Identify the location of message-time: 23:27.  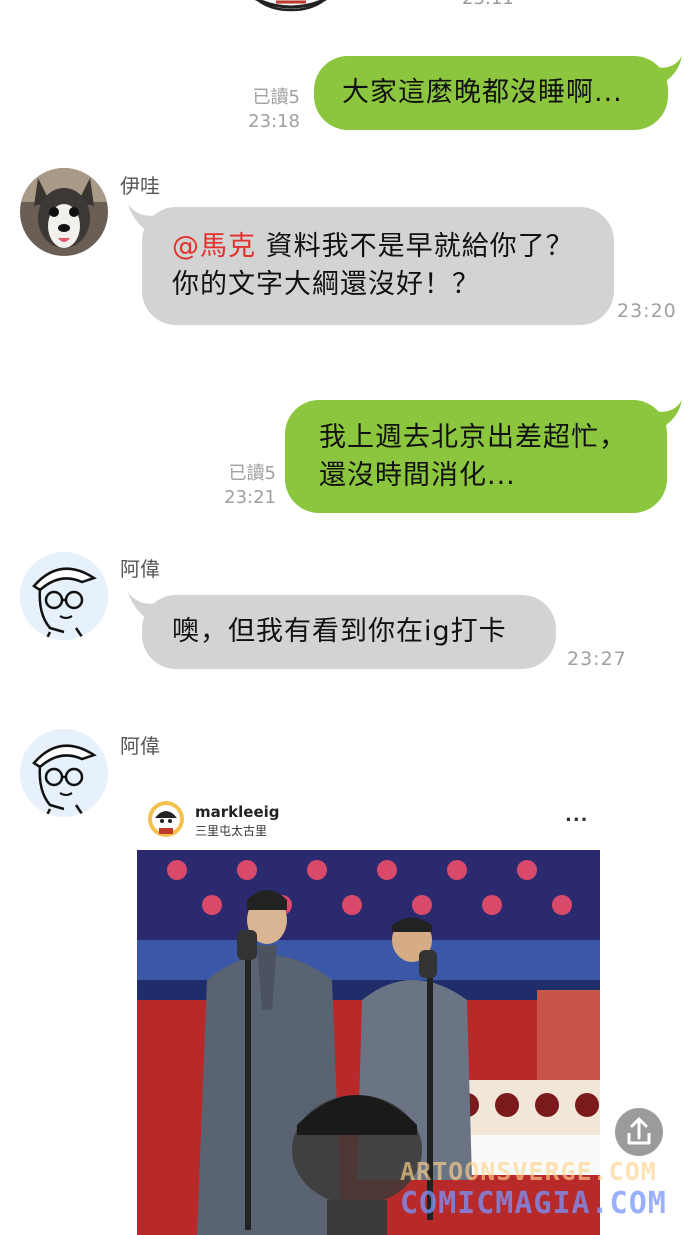
(597, 659).